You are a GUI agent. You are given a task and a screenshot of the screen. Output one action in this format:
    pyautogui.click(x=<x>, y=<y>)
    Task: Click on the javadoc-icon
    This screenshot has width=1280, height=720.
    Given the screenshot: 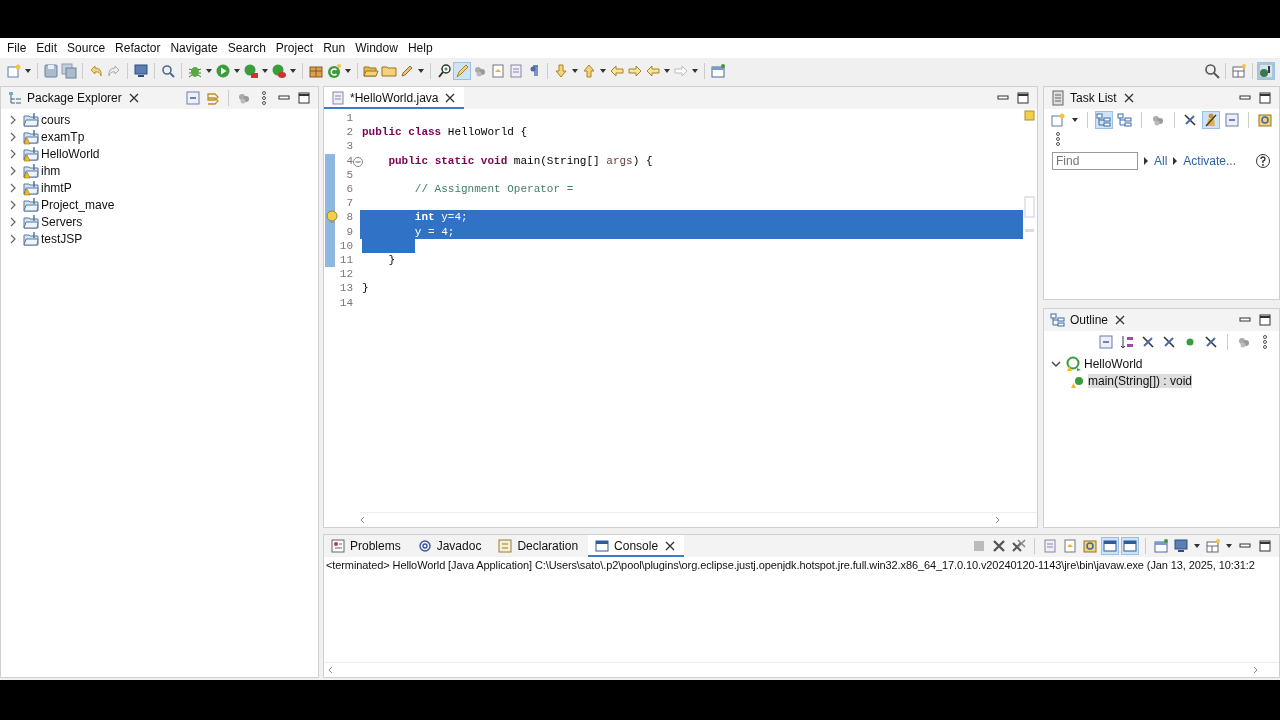 What is the action you would take?
    pyautogui.click(x=424, y=546)
    